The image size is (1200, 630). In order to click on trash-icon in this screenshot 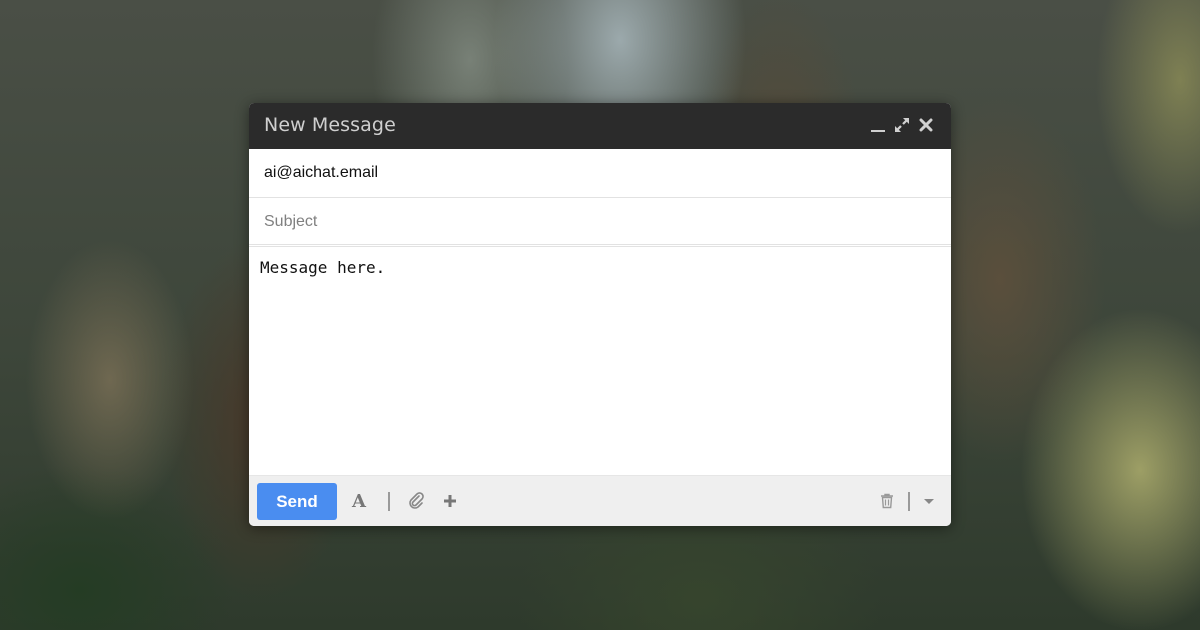, I will do `click(887, 501)`.